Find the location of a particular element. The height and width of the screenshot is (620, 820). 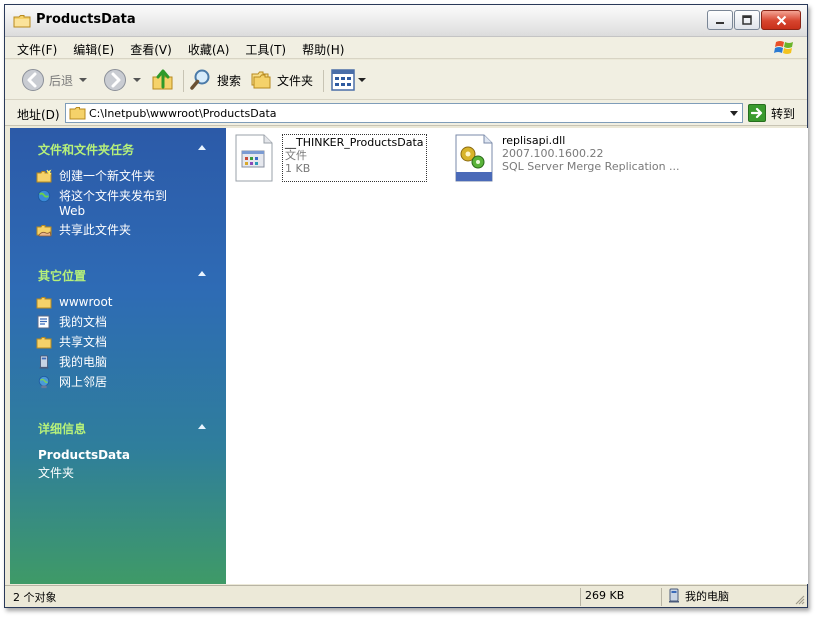

share-folder-link: 共享此文件夹 is located at coordinates (83, 230).